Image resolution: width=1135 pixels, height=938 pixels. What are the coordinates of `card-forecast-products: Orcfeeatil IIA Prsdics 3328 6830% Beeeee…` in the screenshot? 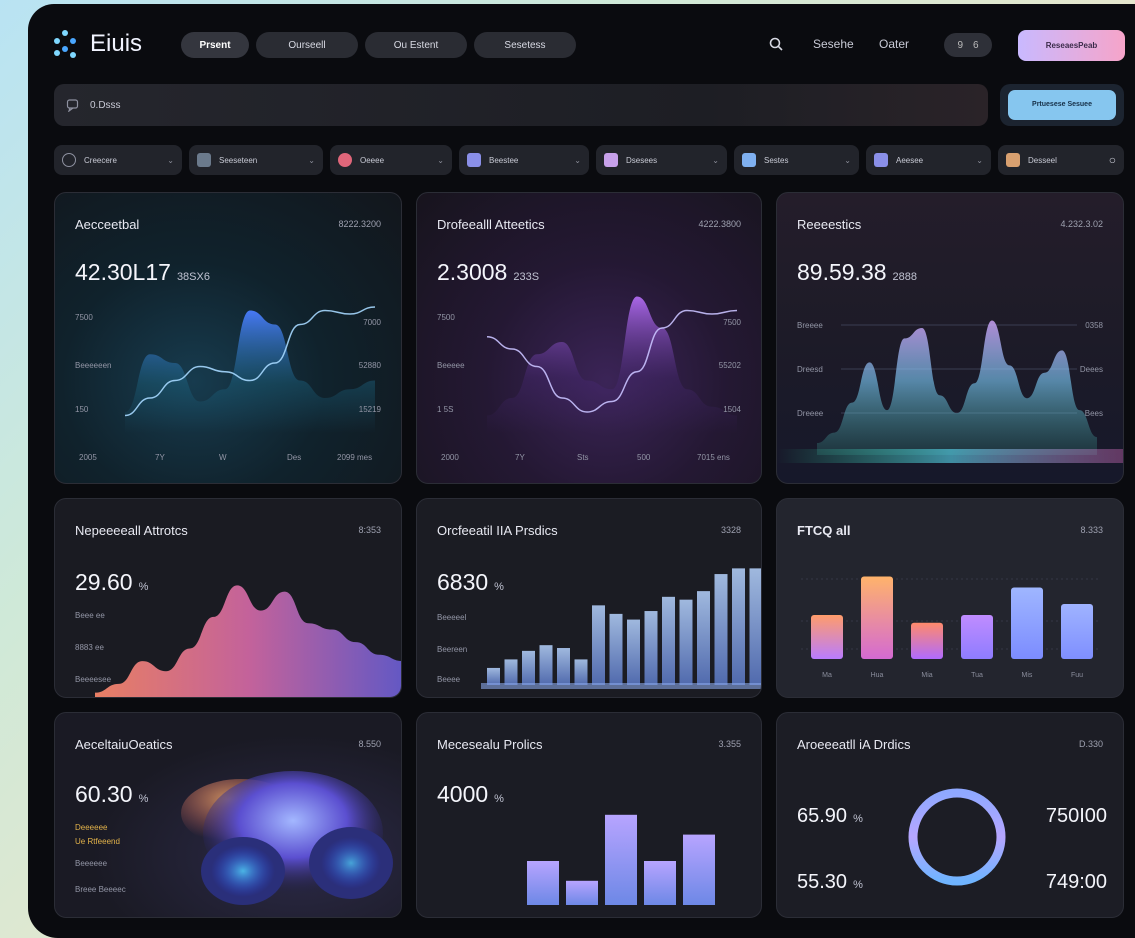 It's located at (589, 598).